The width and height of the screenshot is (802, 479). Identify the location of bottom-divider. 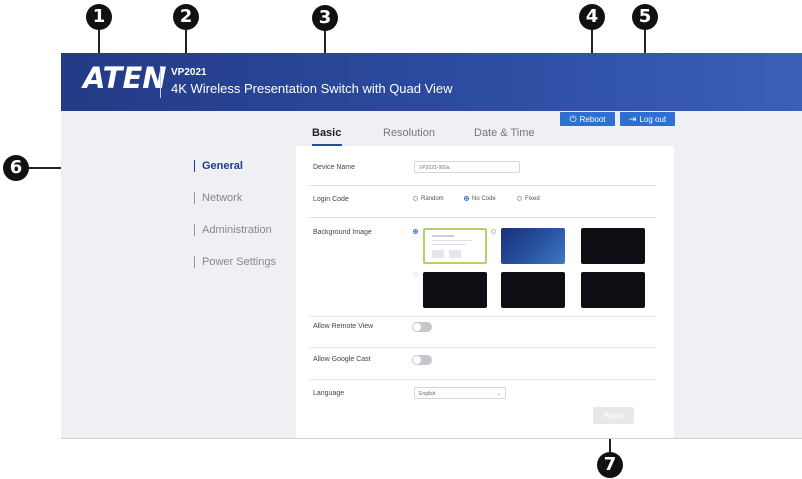
(431, 438).